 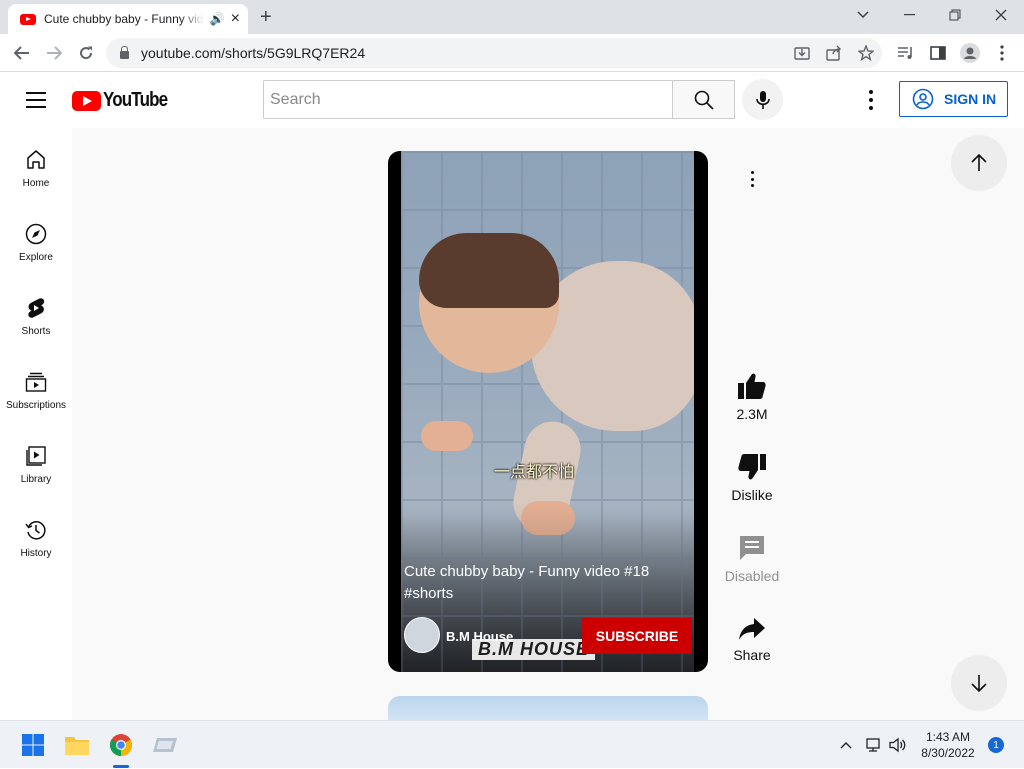 I want to click on youtube-logo: YouTube, so click(x=125, y=100).